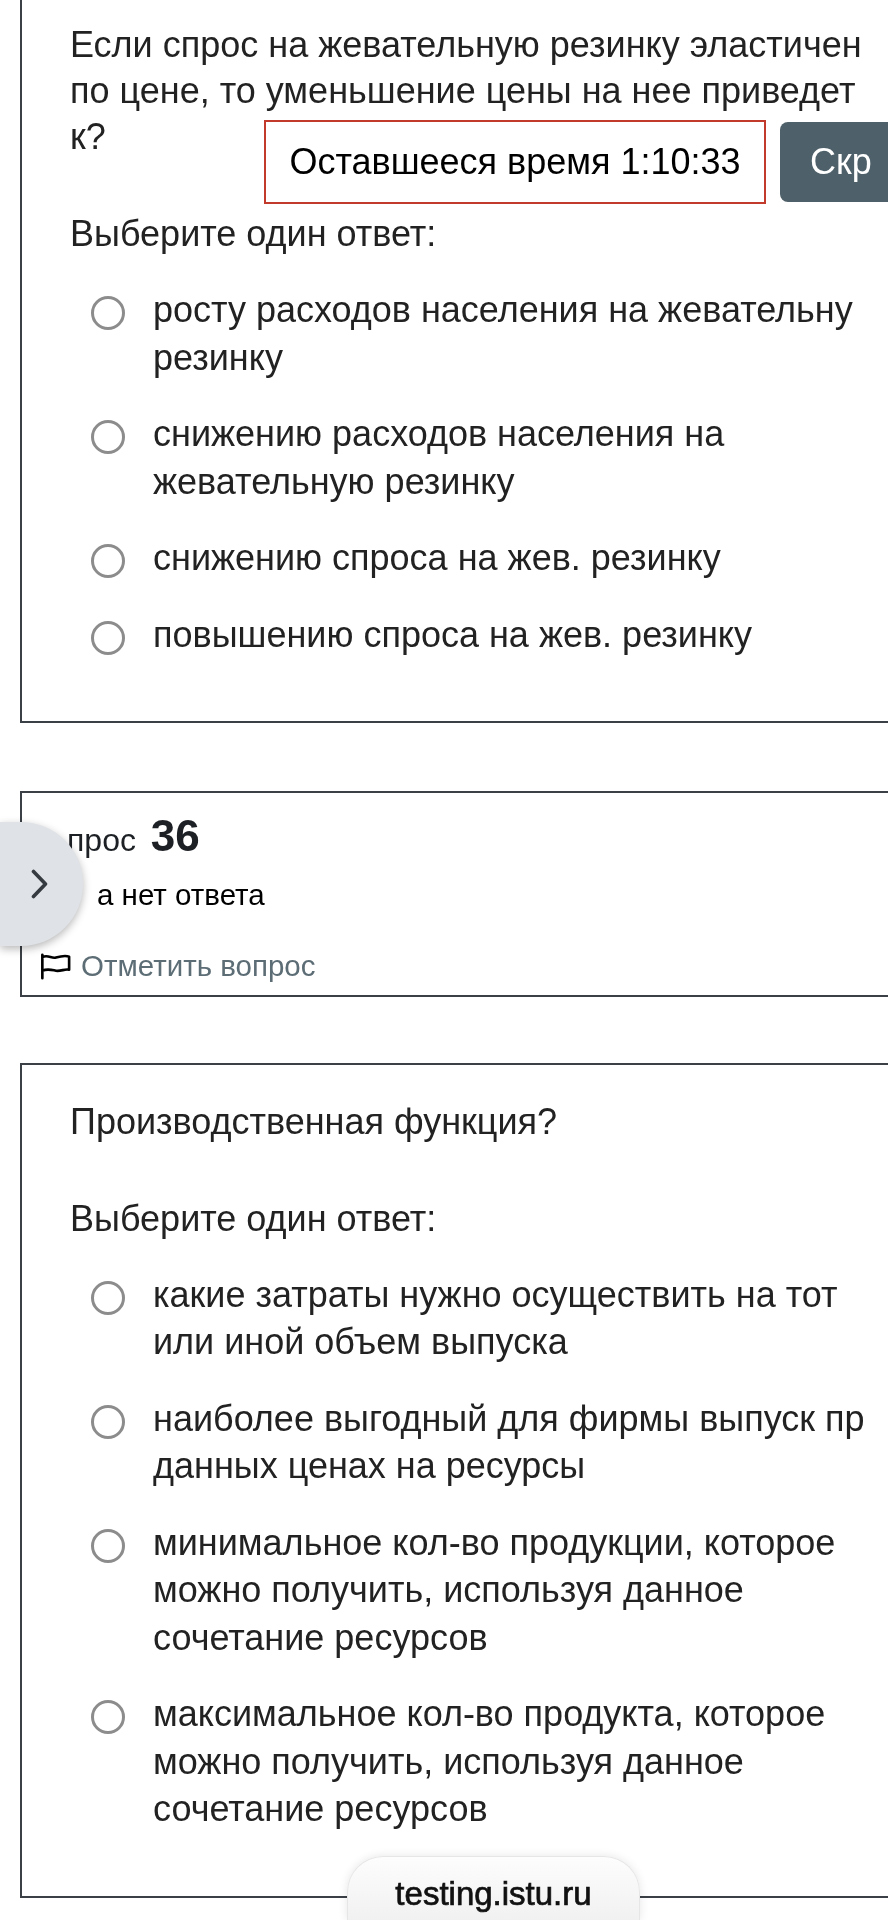 The width and height of the screenshot is (888, 1920). What do you see at coordinates (134, 836) in the screenshot?
I see `question-number-heading: прос 36` at bounding box center [134, 836].